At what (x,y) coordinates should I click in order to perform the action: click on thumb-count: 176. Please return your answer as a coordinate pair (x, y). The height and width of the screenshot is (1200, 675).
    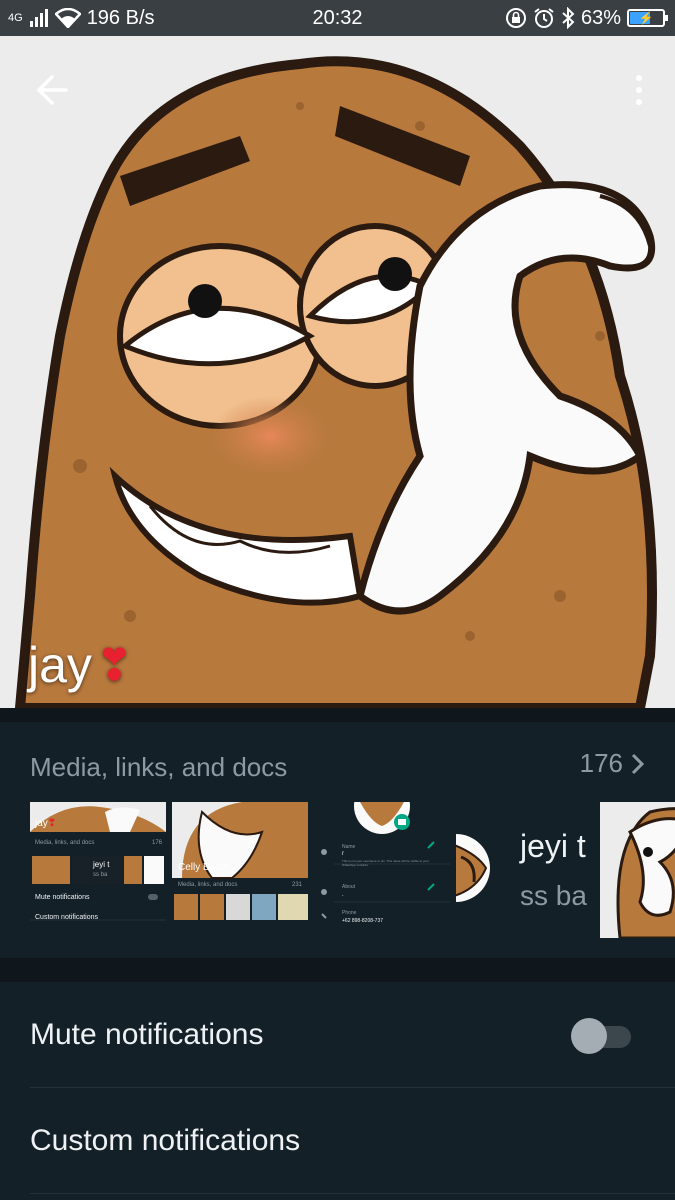
    Looking at the image, I should click on (156, 843).